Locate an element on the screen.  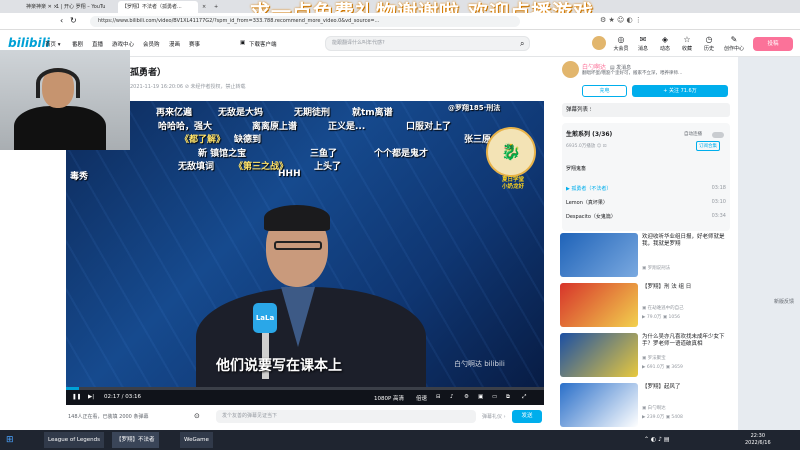
nav-esports: 赛事 is located at coordinates (194, 44).